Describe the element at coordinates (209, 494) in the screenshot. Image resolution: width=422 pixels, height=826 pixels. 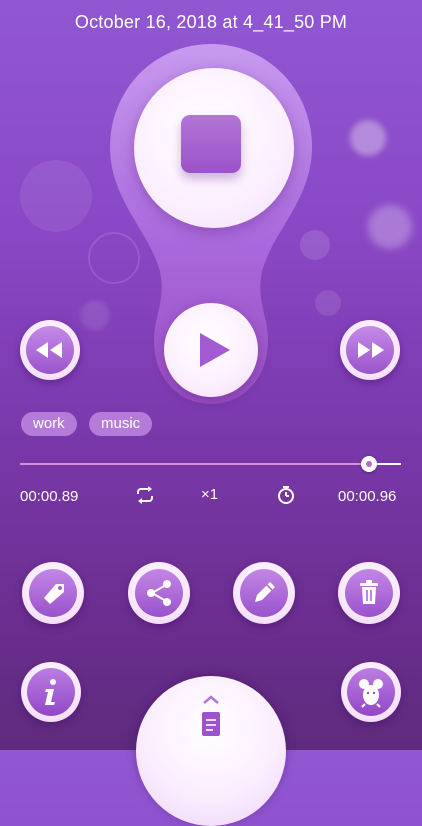
I see `playback-speed: ×1` at that location.